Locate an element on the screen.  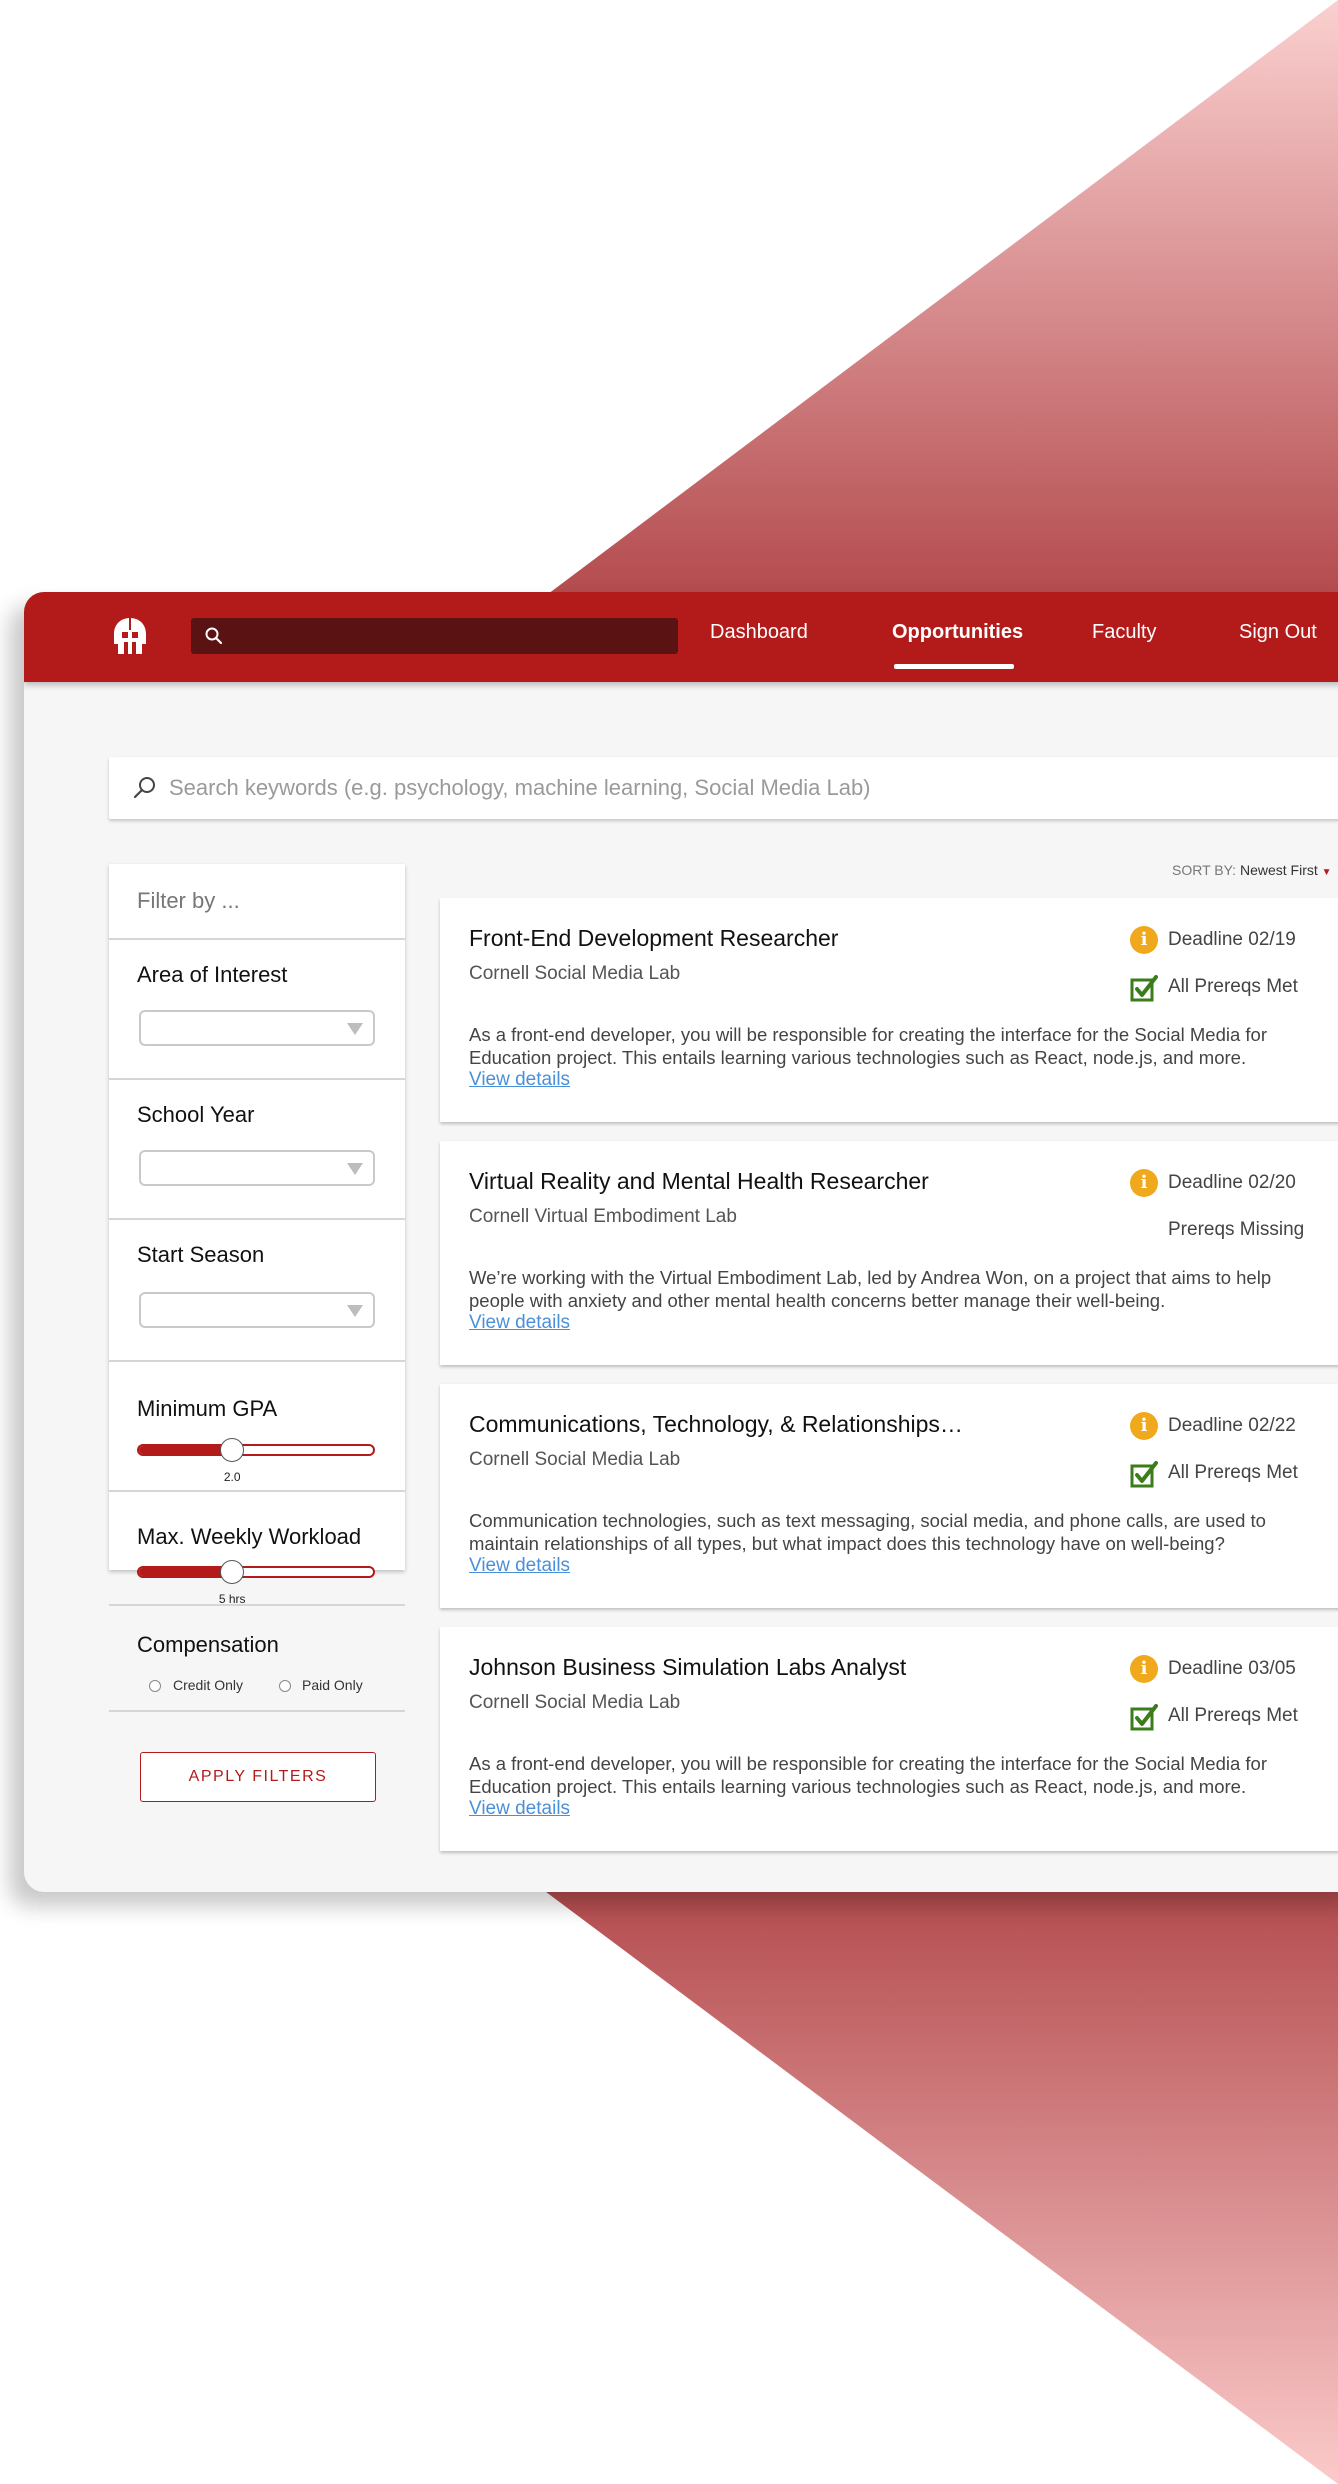
nav-link-faculty: Faculty is located at coordinates (1124, 632).